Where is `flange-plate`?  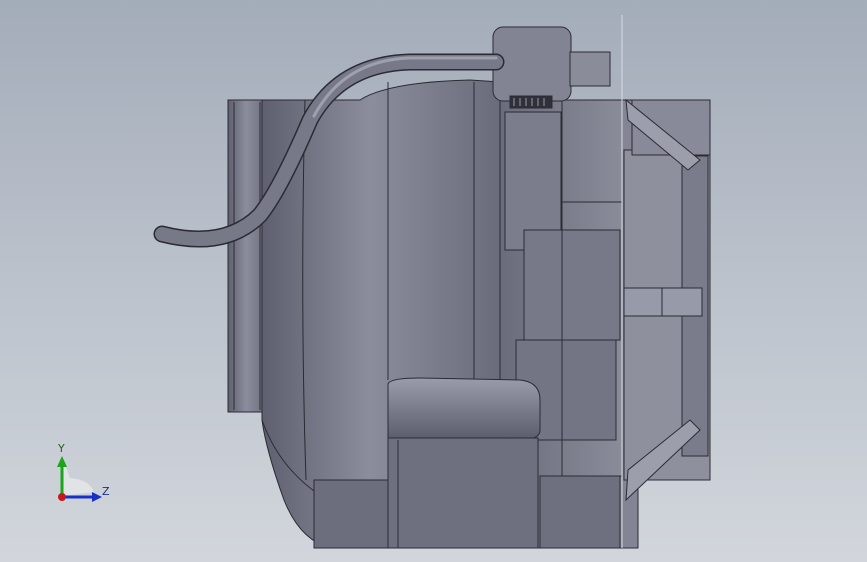
flange-plate is located at coordinates (666, 323).